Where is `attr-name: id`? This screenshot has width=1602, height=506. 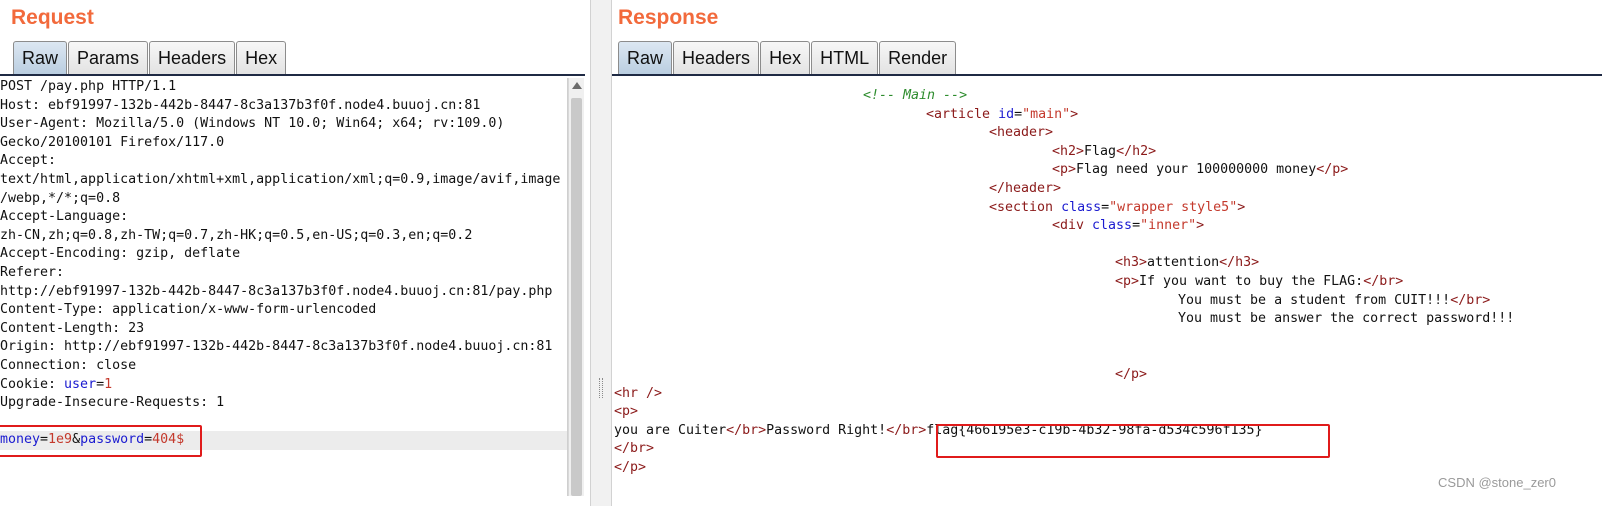 attr-name: id is located at coordinates (1006, 114).